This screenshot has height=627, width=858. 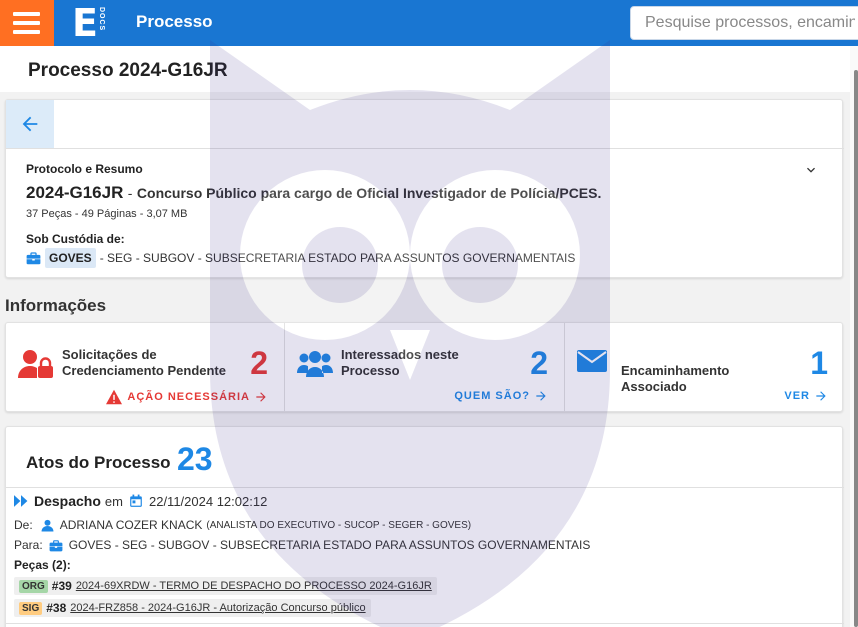 What do you see at coordinates (33, 586) in the screenshot?
I see `piece-tag: ORG` at bounding box center [33, 586].